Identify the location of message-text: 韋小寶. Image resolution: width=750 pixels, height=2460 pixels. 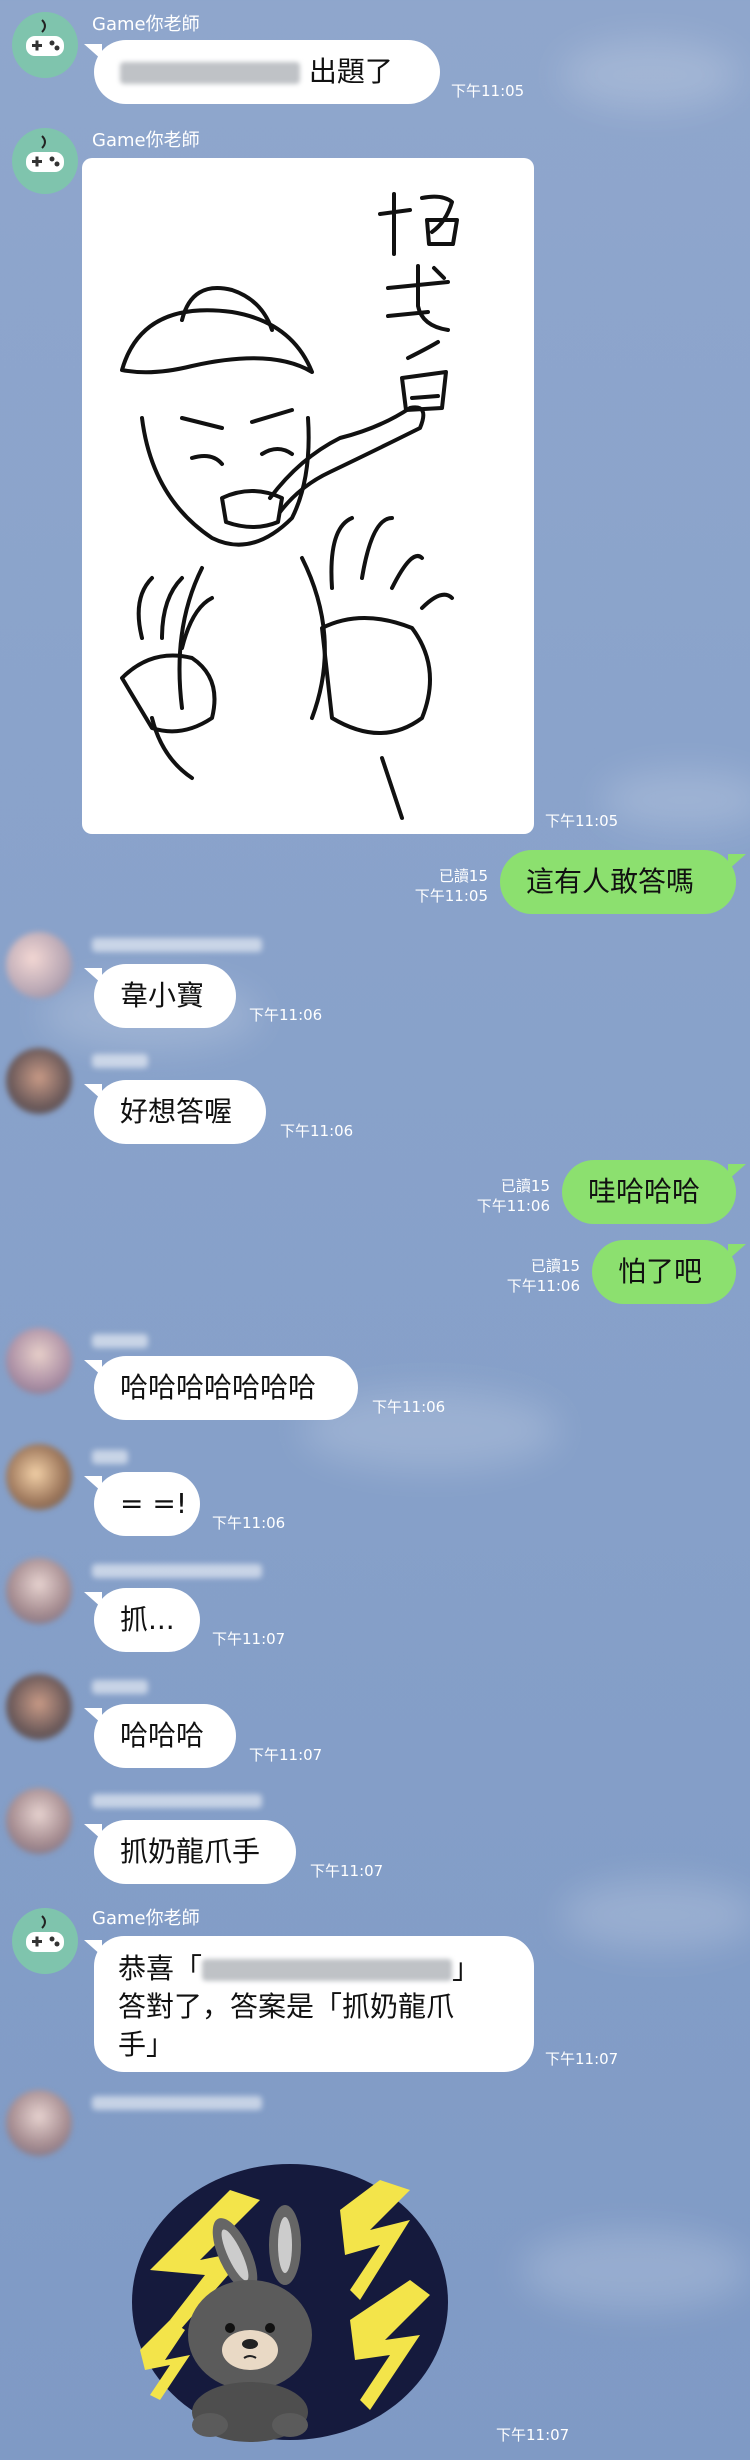
(162, 995).